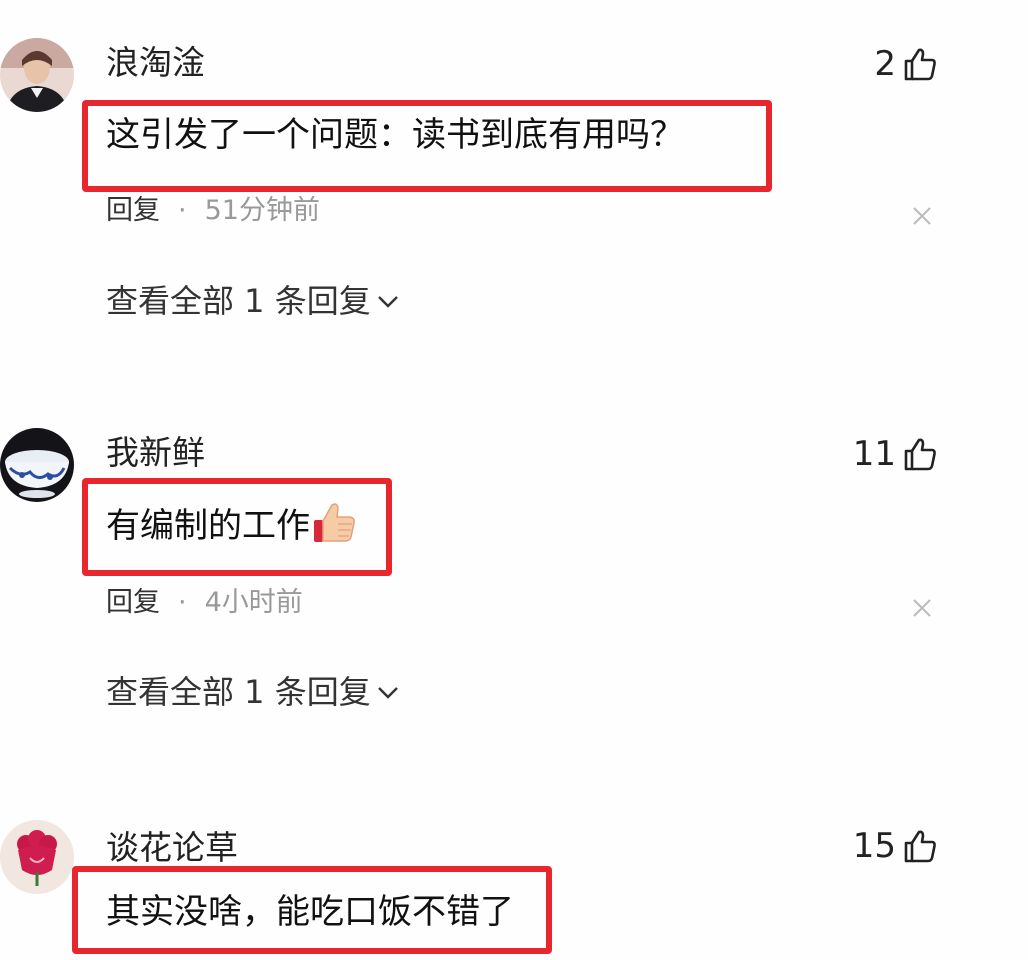 Image resolution: width=1028 pixels, height=960 pixels. What do you see at coordinates (262, 210) in the screenshot?
I see `timestamp: 51分钟前` at bounding box center [262, 210].